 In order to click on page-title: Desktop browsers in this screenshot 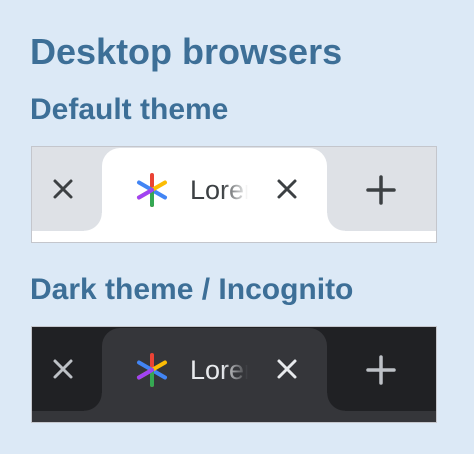, I will do `click(186, 51)`.